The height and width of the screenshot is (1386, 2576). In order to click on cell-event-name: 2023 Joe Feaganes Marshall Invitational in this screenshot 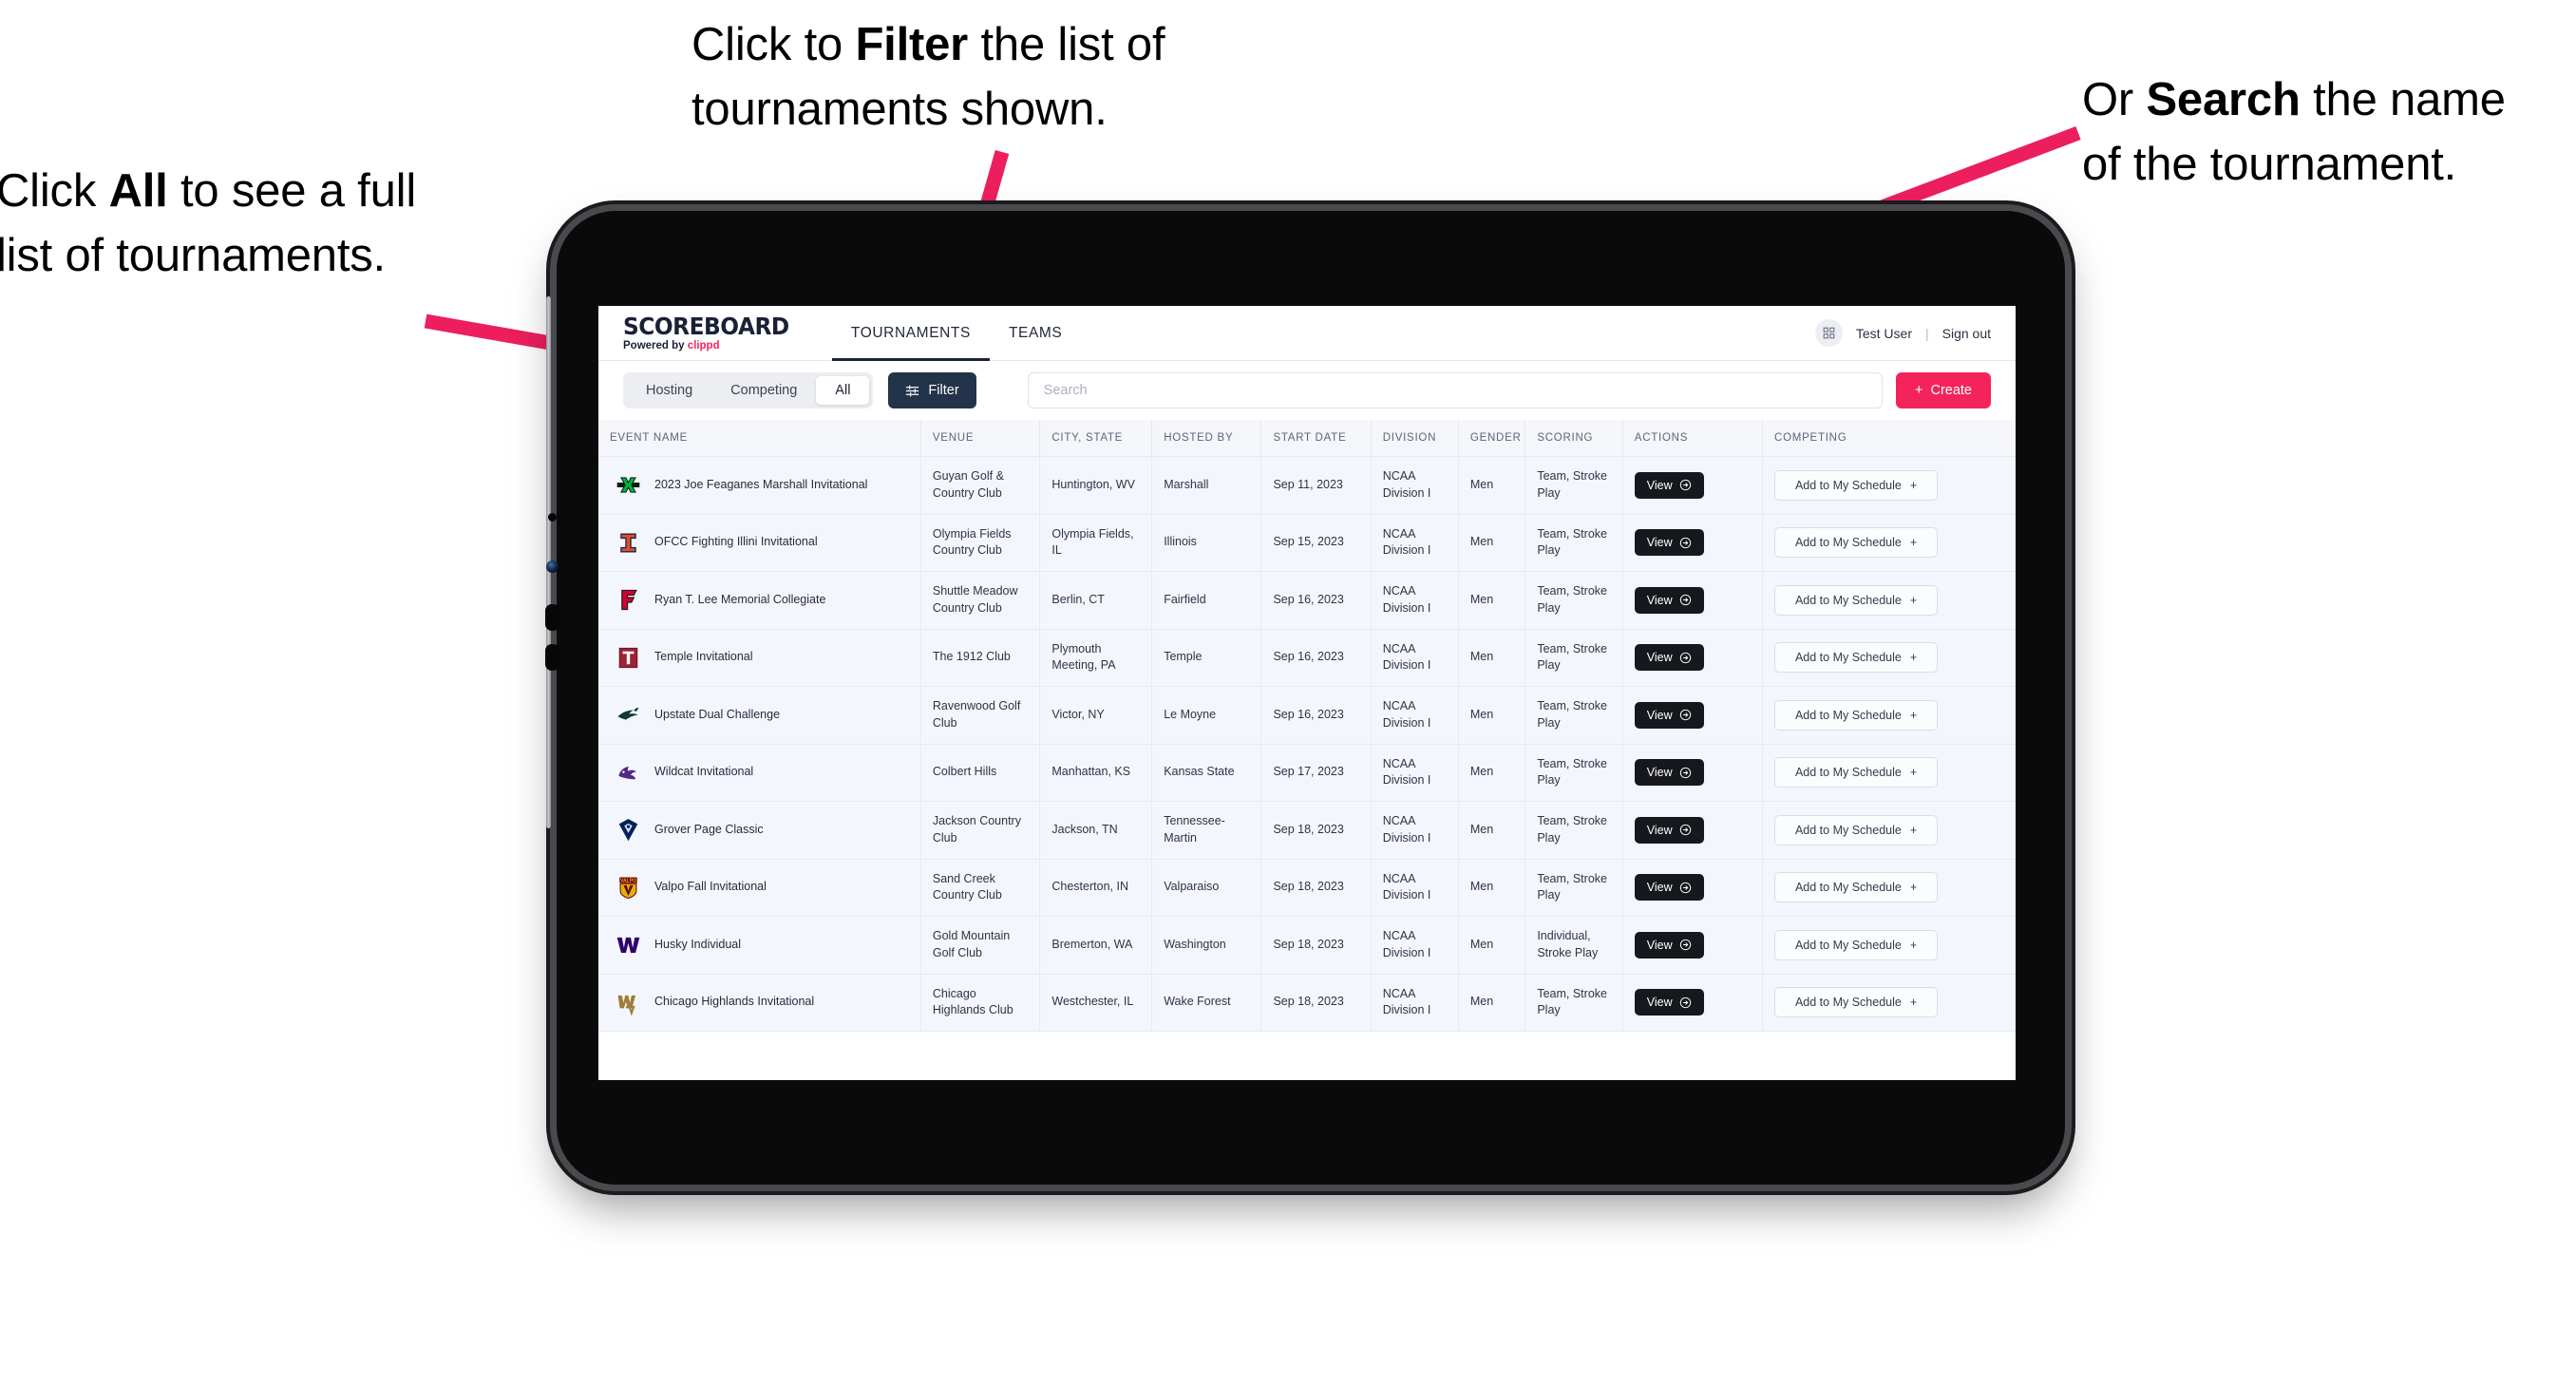, I will do `click(759, 485)`.